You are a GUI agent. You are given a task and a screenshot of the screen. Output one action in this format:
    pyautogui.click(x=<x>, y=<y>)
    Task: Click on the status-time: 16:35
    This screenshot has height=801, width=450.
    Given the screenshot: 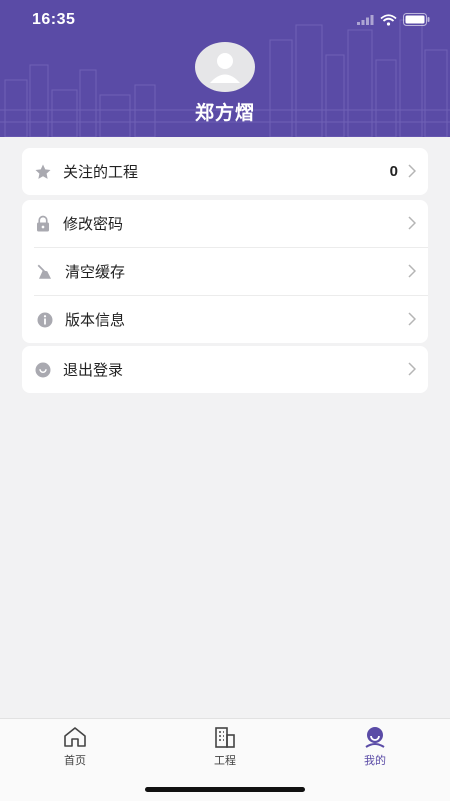 What is the action you would take?
    pyautogui.click(x=54, y=19)
    